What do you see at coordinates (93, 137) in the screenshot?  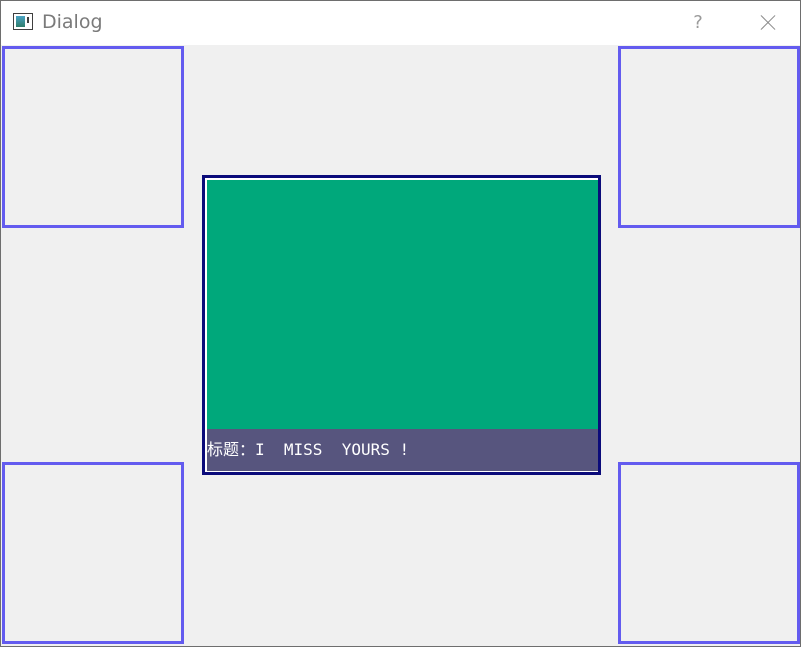 I see `top-left-frame` at bounding box center [93, 137].